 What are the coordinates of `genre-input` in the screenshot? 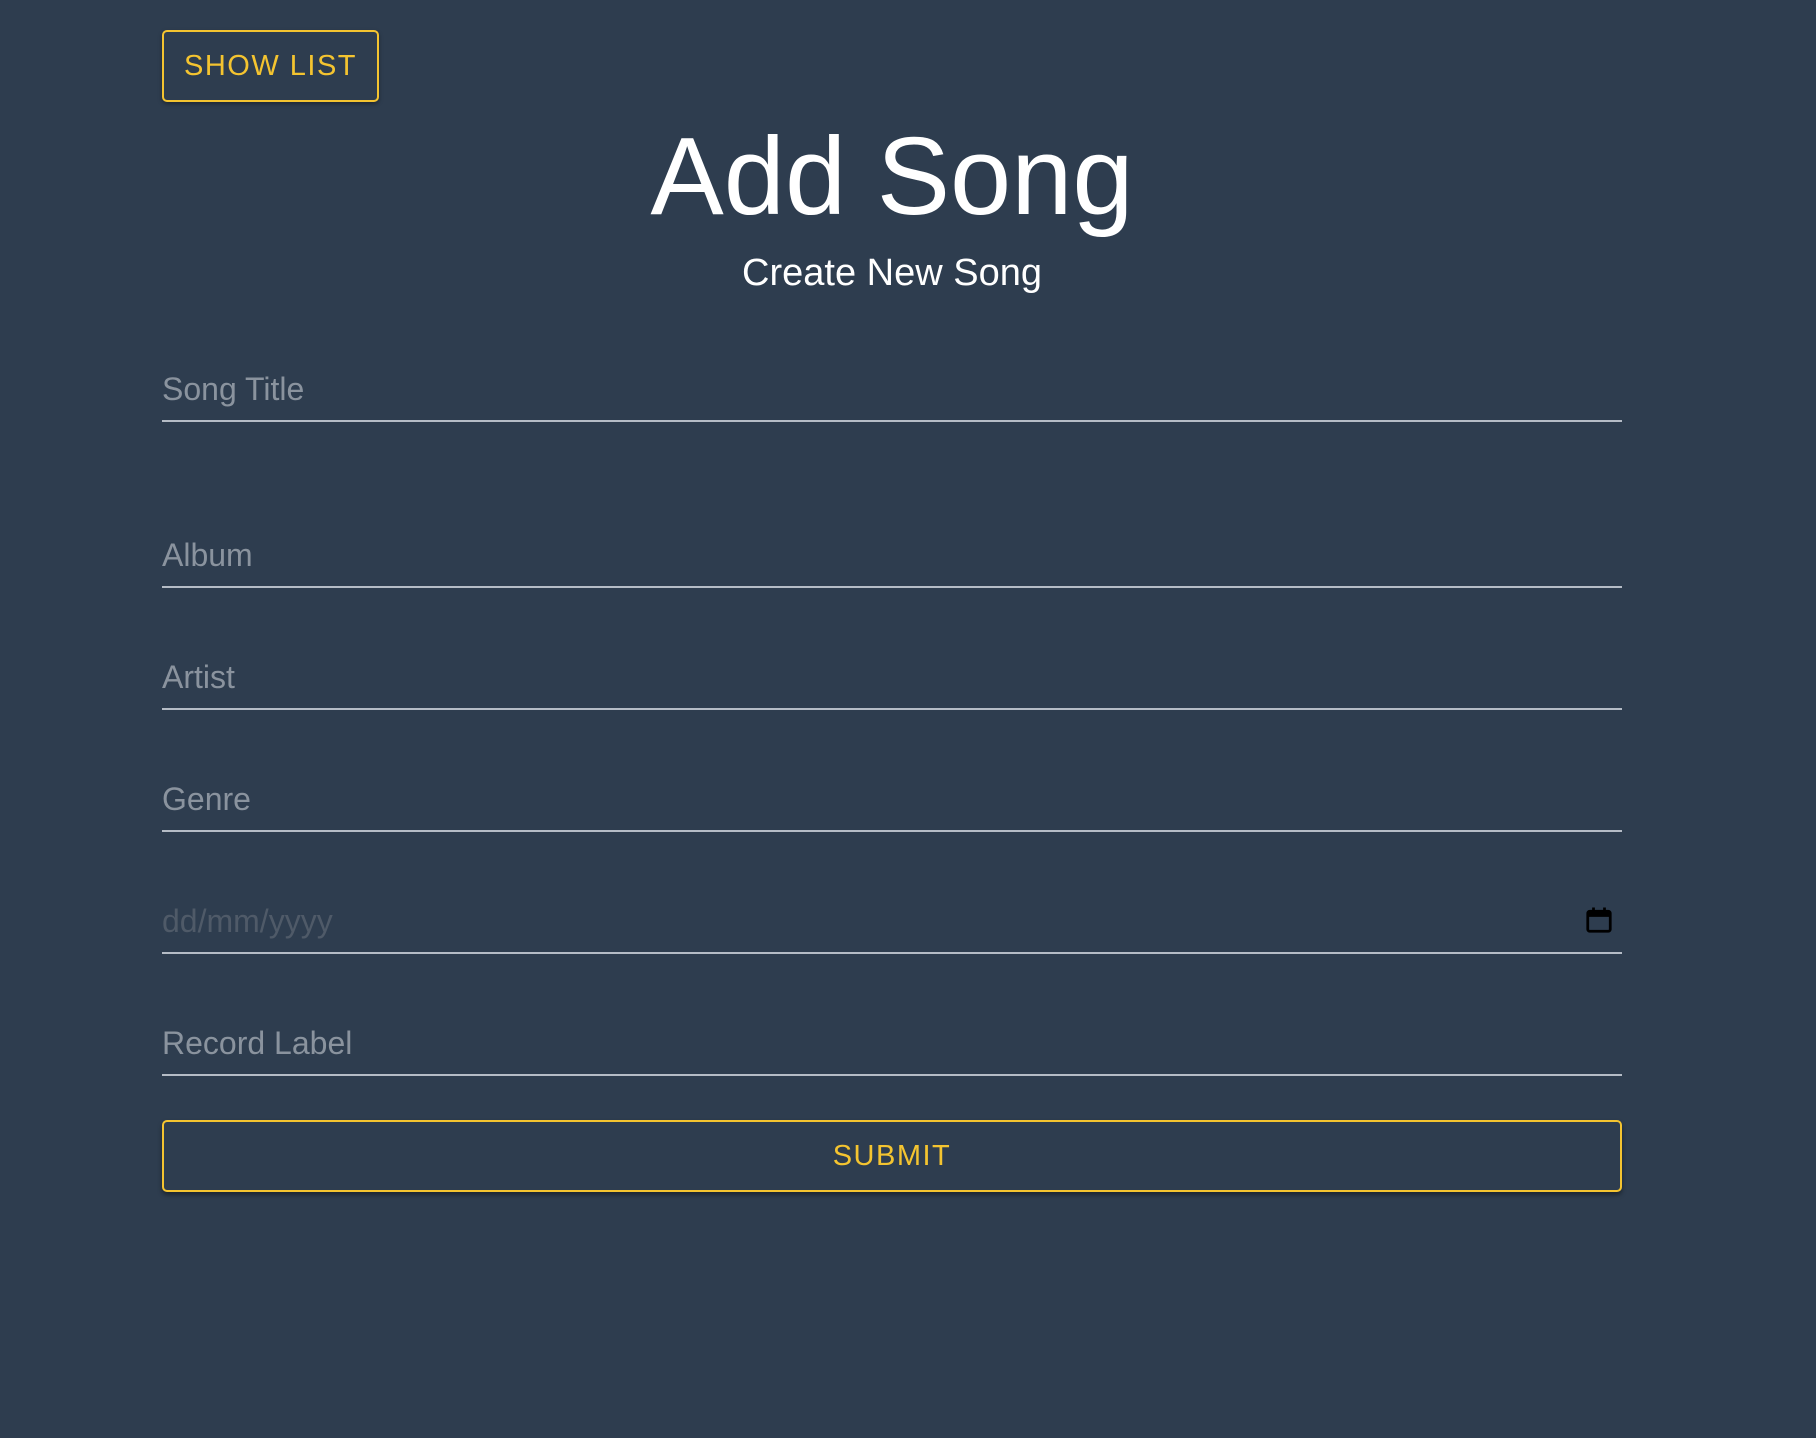 It's located at (892, 799).